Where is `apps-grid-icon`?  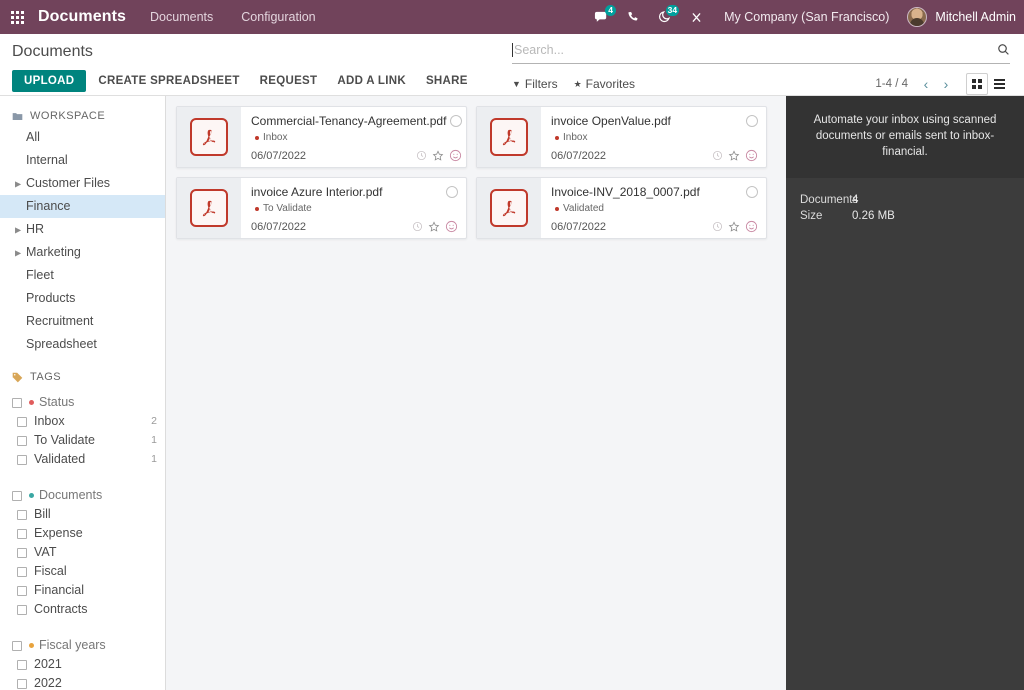
apps-grid-icon is located at coordinates (17, 17).